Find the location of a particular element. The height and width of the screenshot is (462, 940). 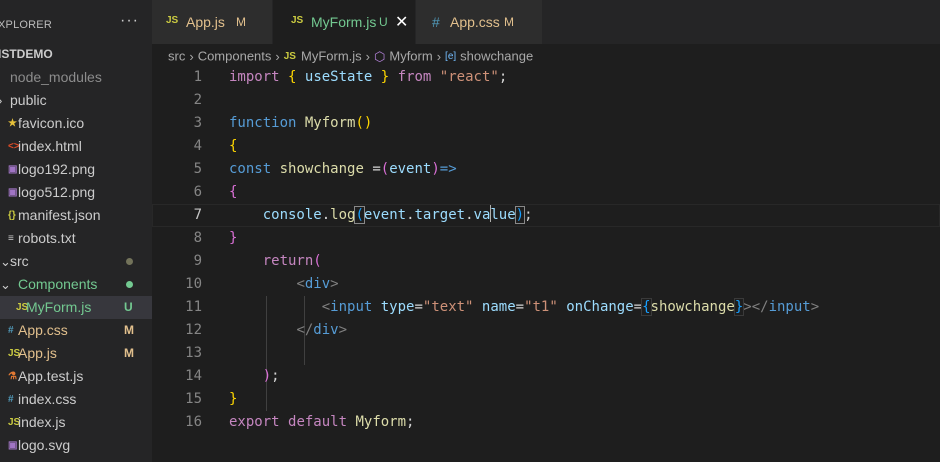

line-number: 15 is located at coordinates (193, 399).